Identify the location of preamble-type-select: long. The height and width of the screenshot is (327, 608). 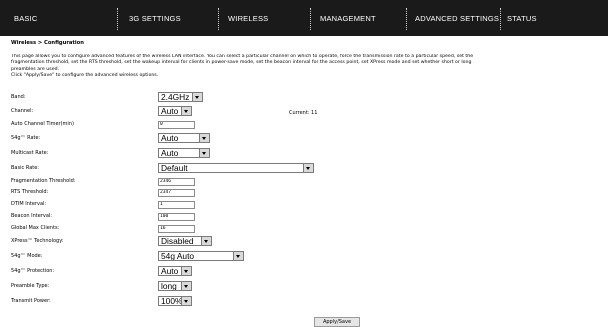
(175, 286).